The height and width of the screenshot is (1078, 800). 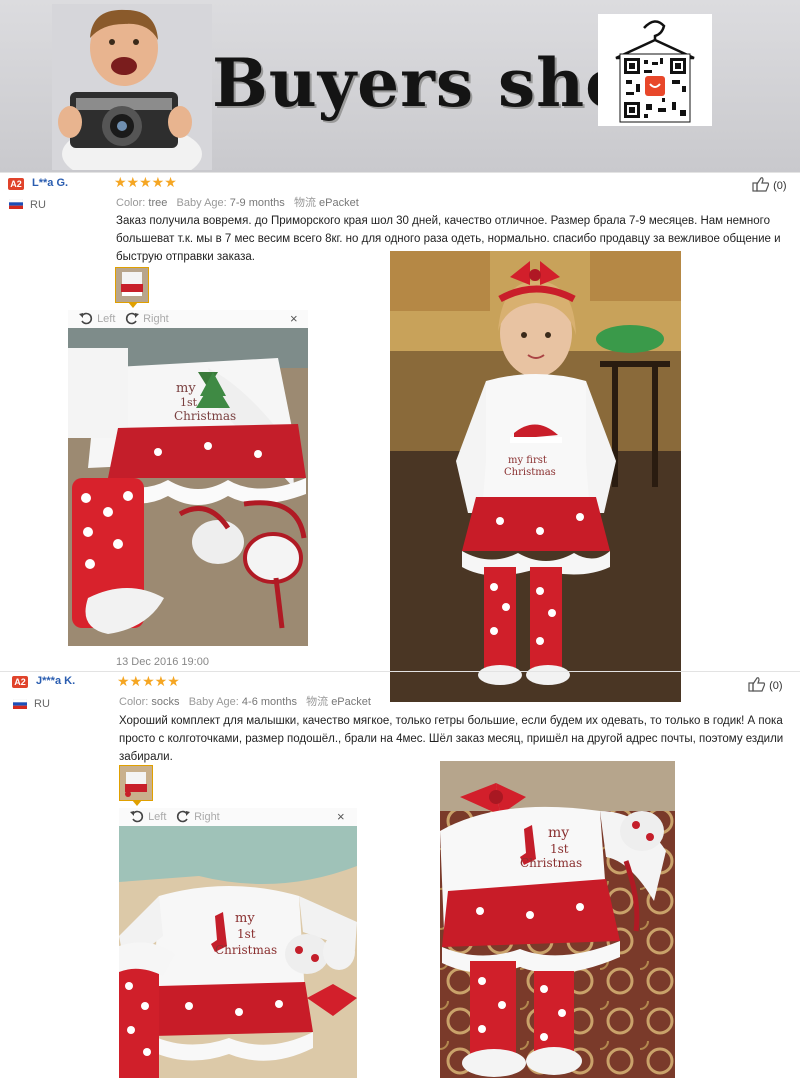 I want to click on review-date: 13 Dec 2016 19:00, so click(x=162, y=662).